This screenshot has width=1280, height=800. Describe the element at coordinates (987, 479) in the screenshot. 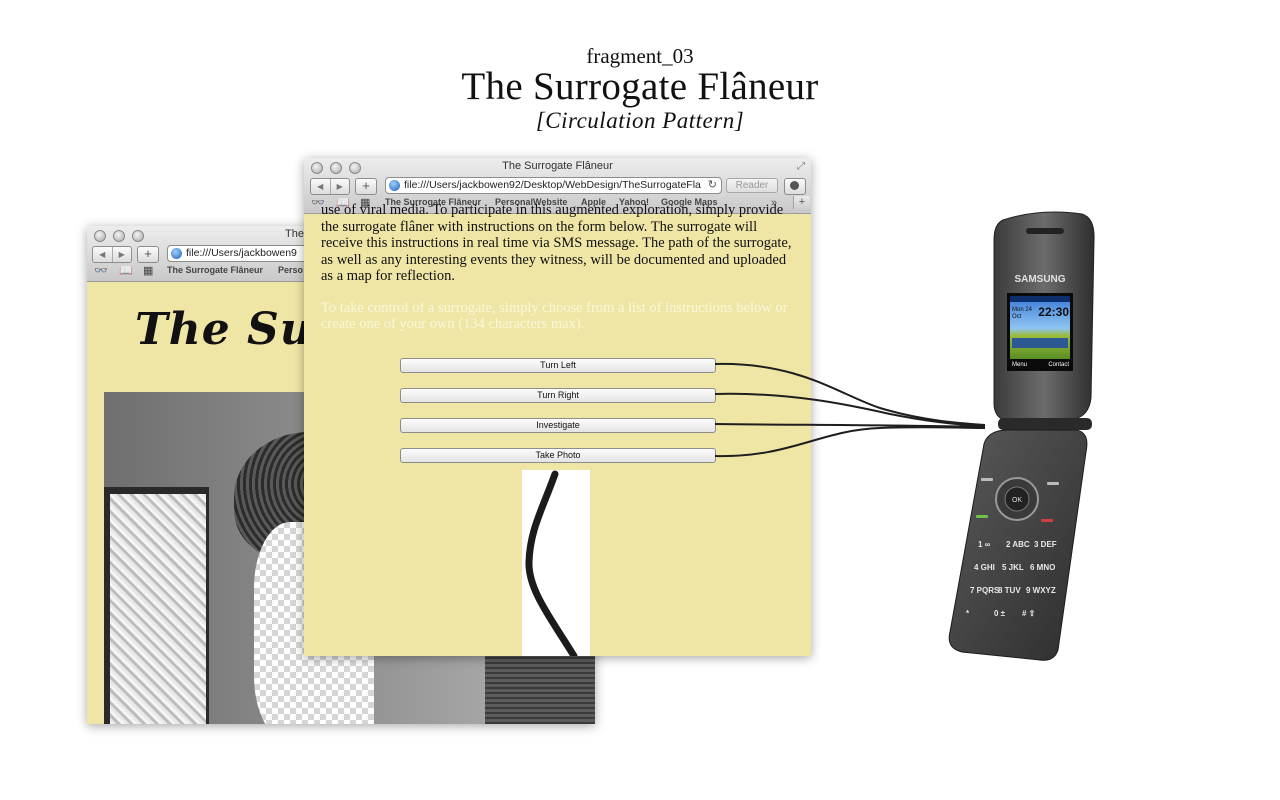

I see `softkey-left-button` at that location.